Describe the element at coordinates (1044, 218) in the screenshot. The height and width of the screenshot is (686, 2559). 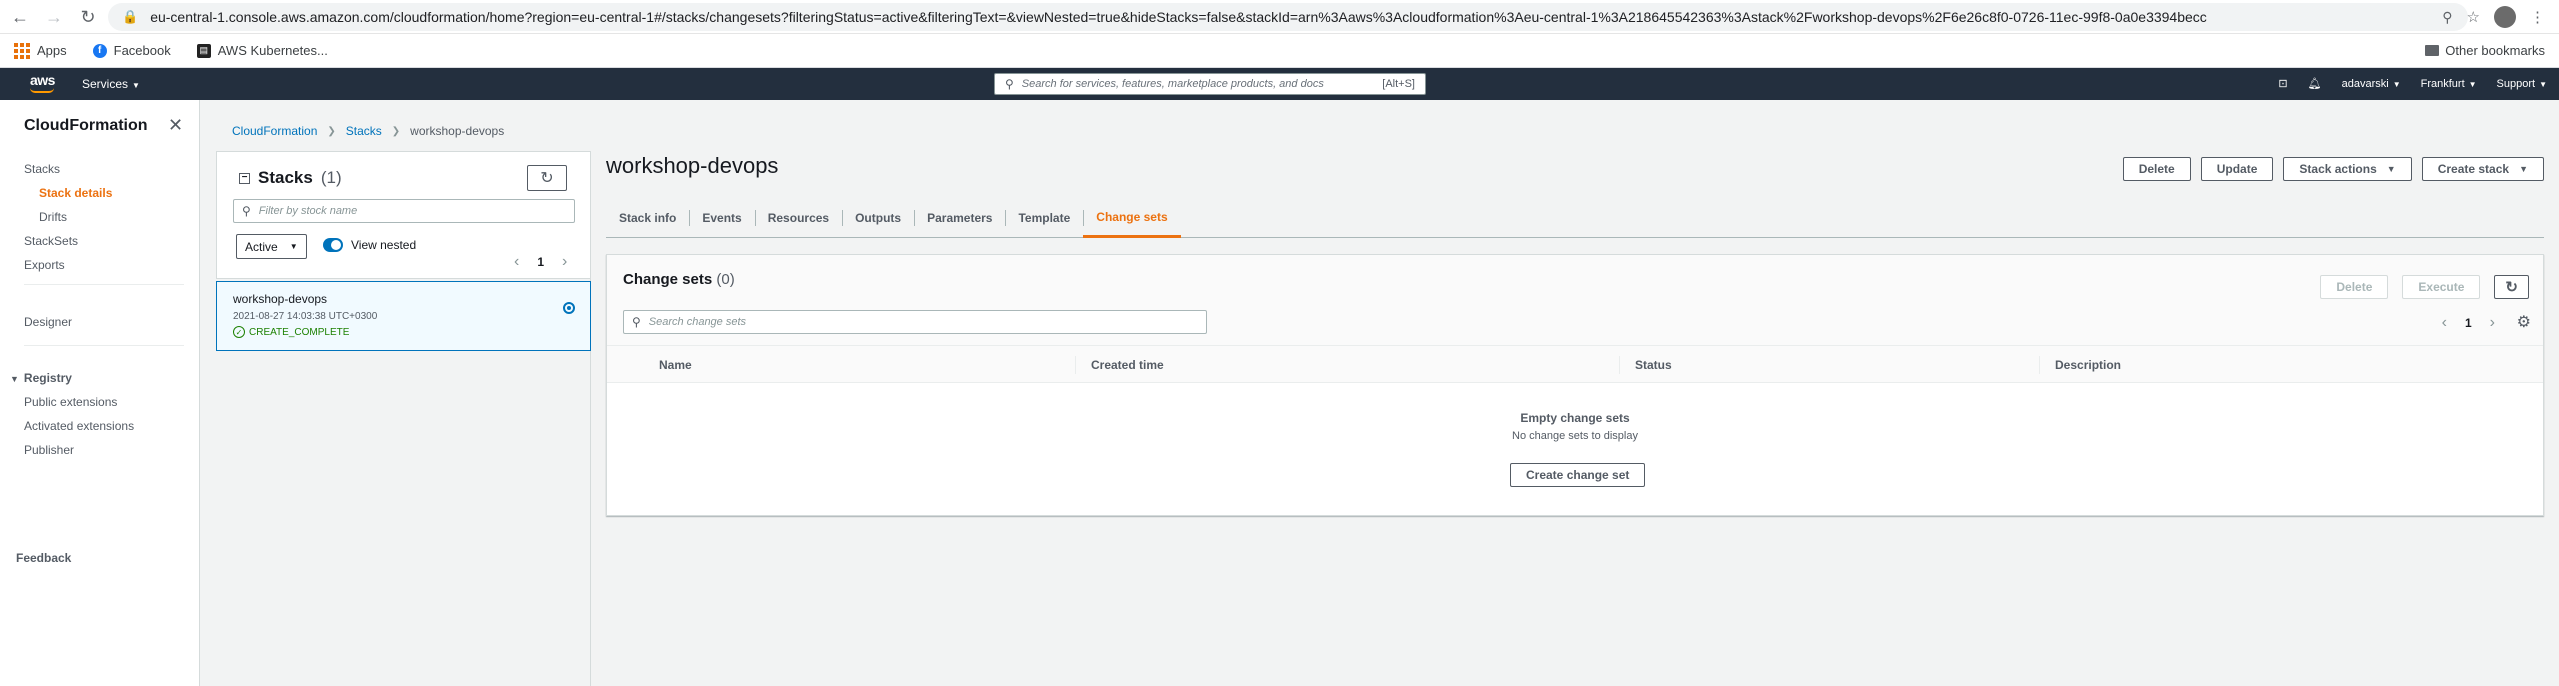
I see `tab-template: Template` at that location.